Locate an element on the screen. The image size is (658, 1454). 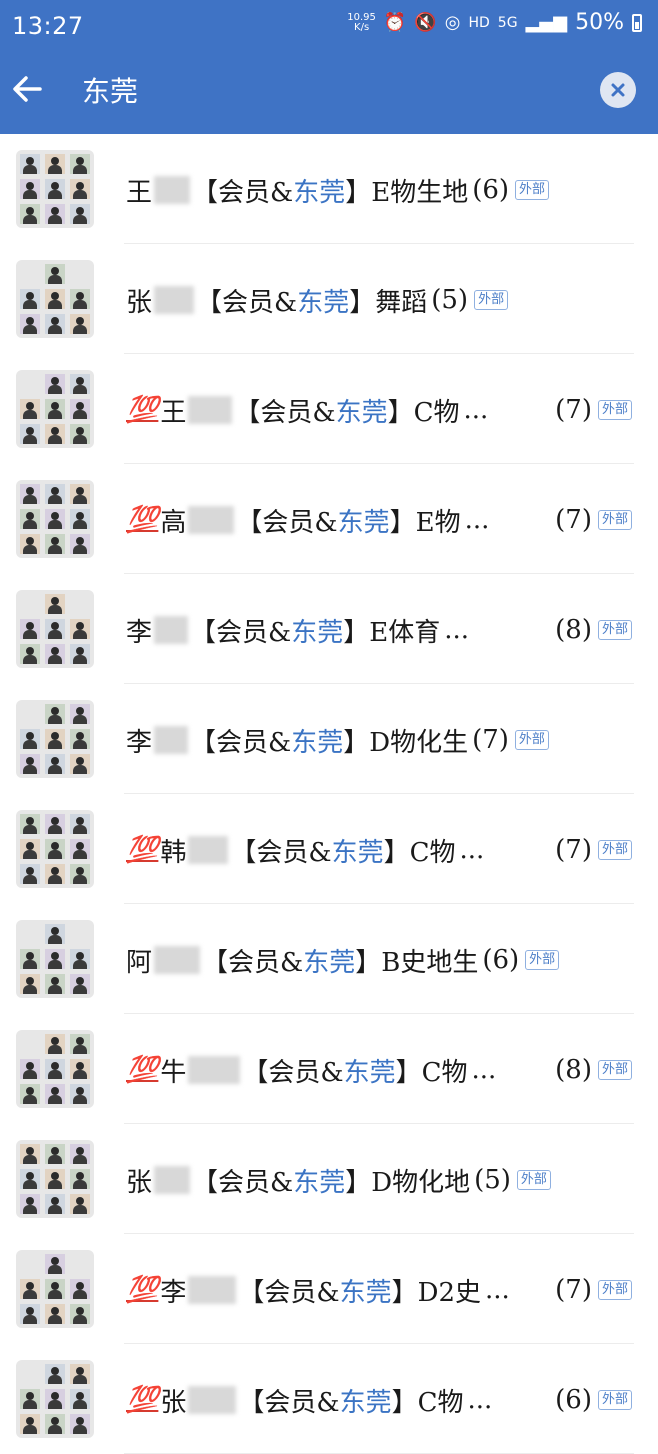
group-name: 阿 【会员& 东莞】 B史地生 (6) 外部 is located at coordinates (379, 960).